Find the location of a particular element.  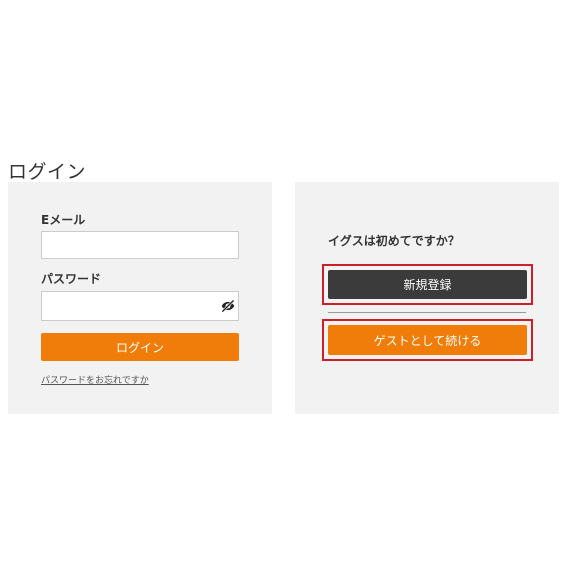

register-button: 新規登録 is located at coordinates (427, 284).